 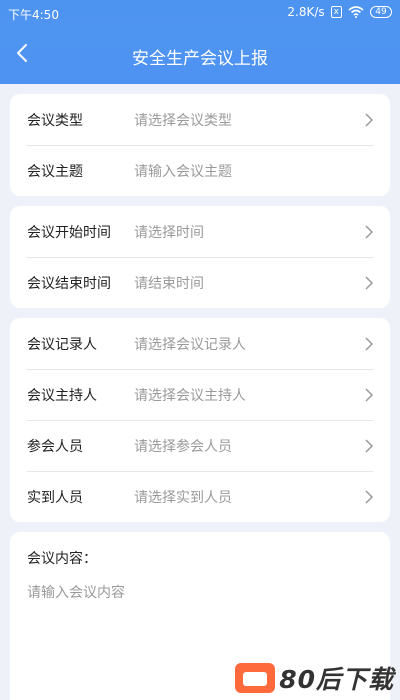 I want to click on meeting-basic-card: 会议类型 请选择会议类型 会议主题 请输入会议主题, so click(x=200, y=145).